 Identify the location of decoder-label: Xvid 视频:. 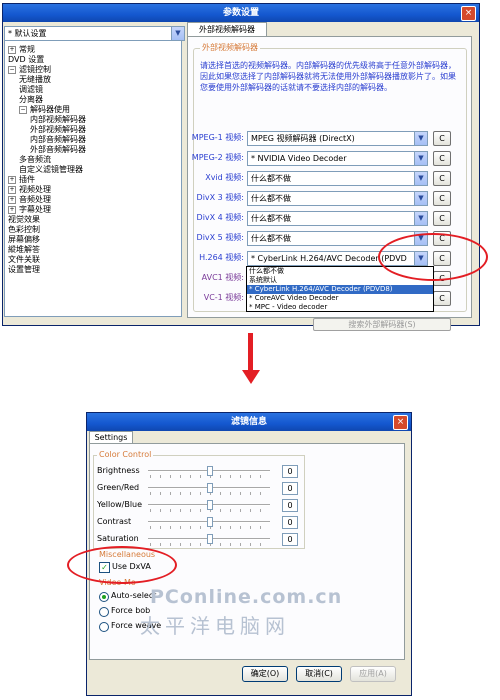
(224, 177).